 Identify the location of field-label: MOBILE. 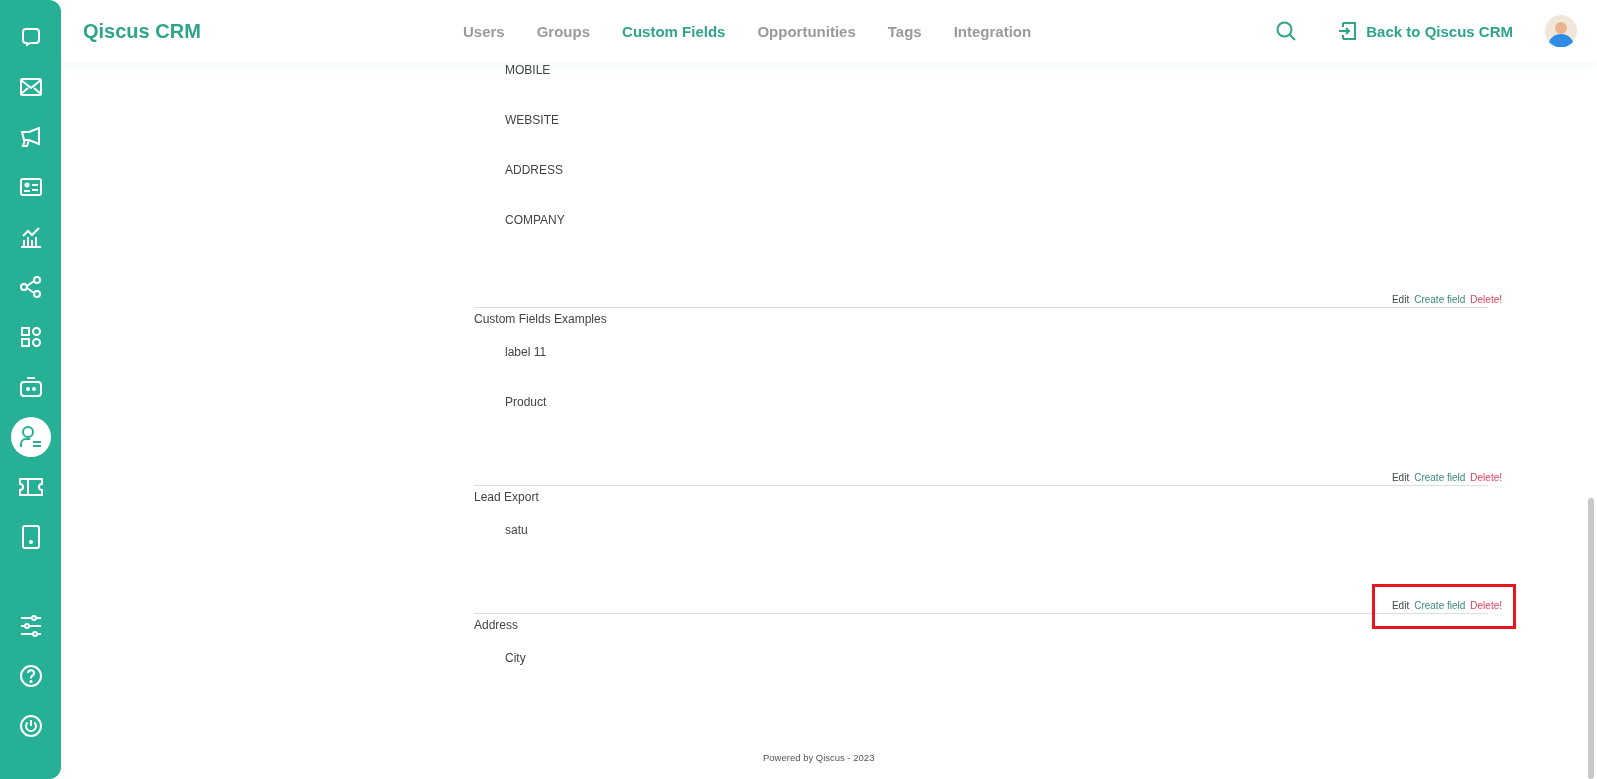
(528, 70).